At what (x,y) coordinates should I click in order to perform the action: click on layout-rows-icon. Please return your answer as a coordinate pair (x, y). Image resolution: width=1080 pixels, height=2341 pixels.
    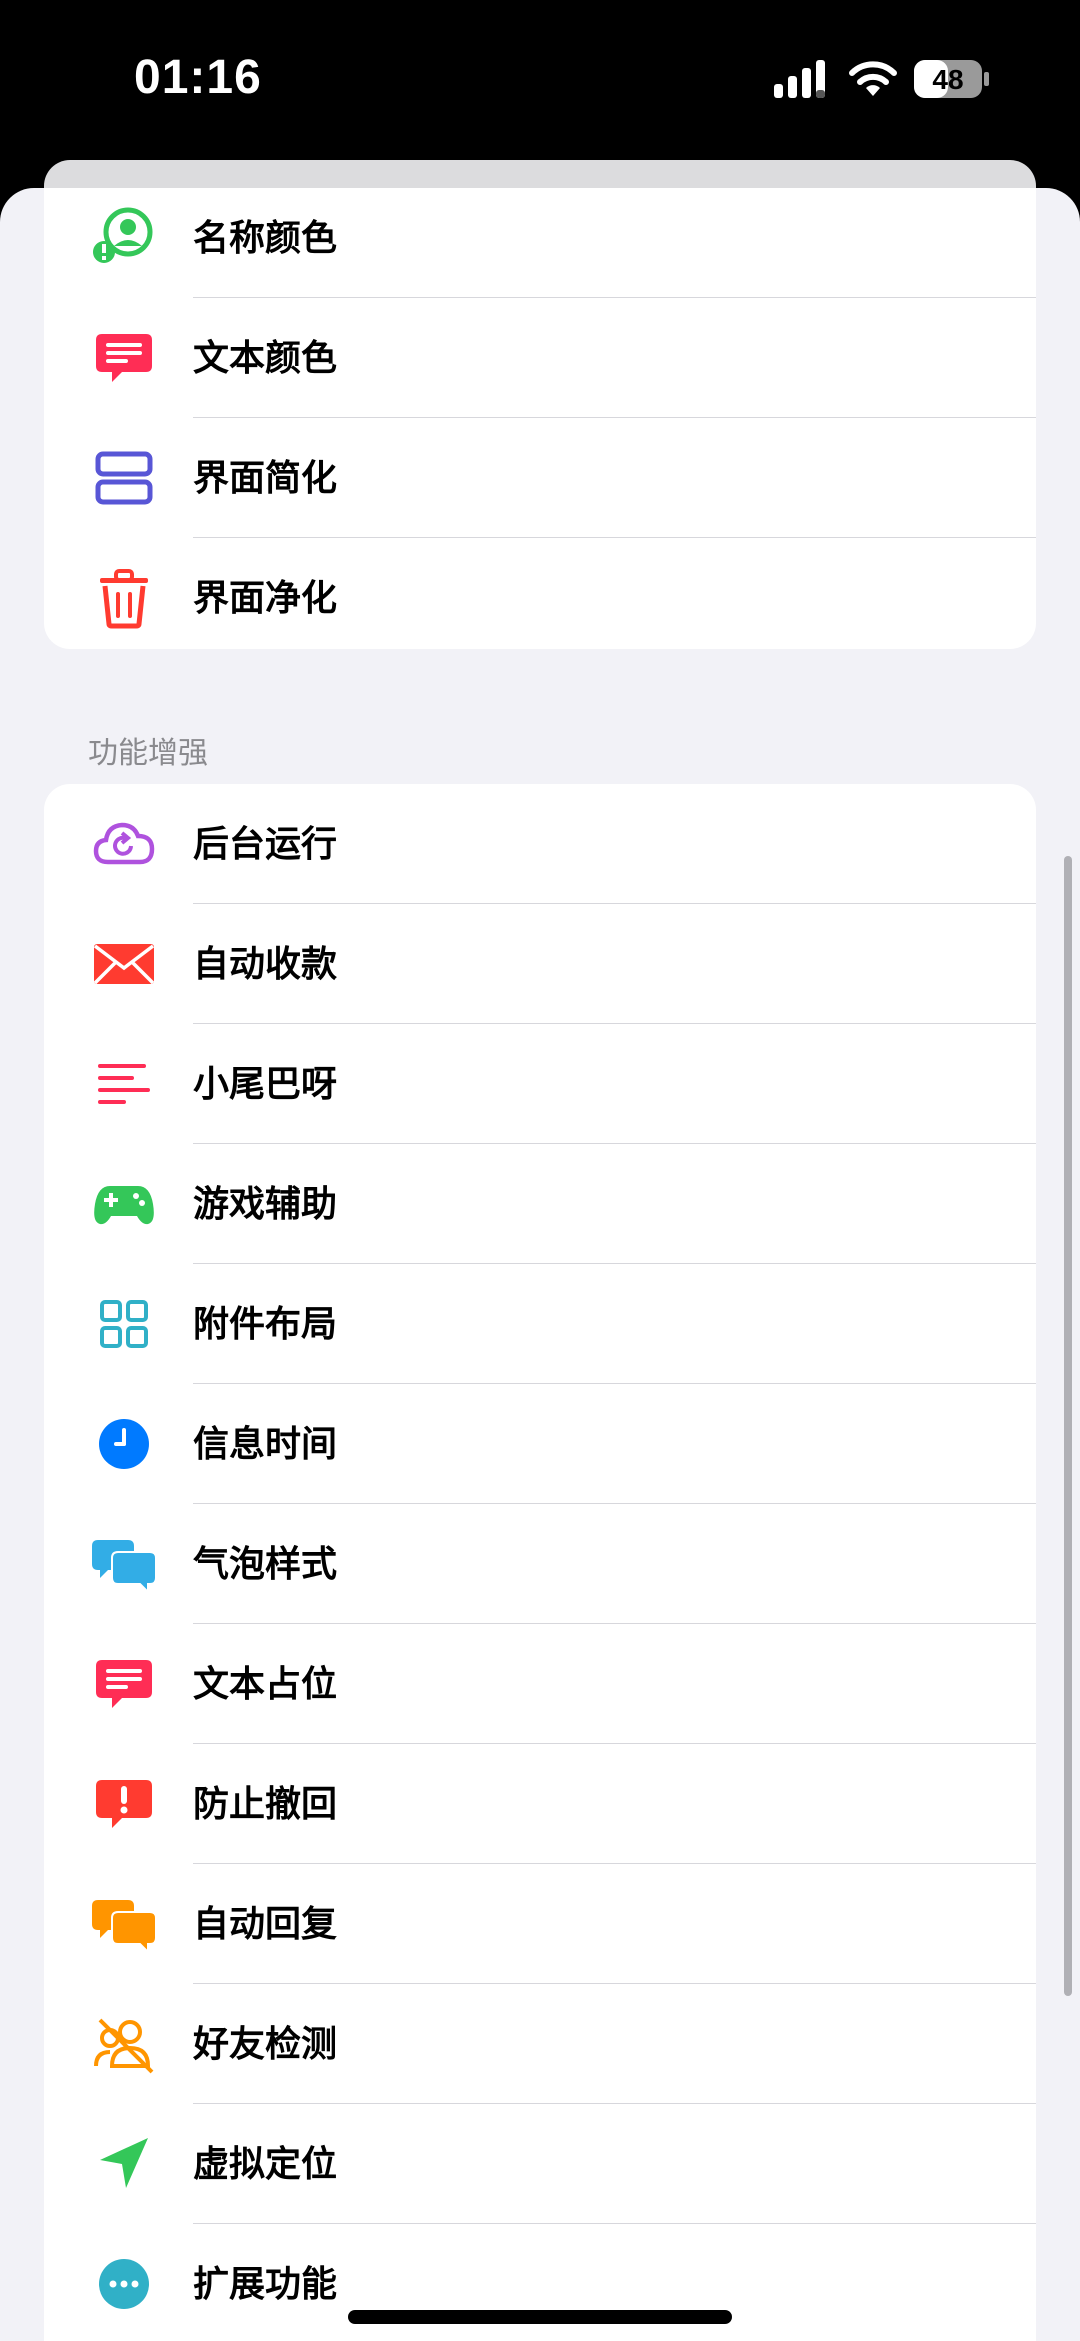
    Looking at the image, I should click on (124, 478).